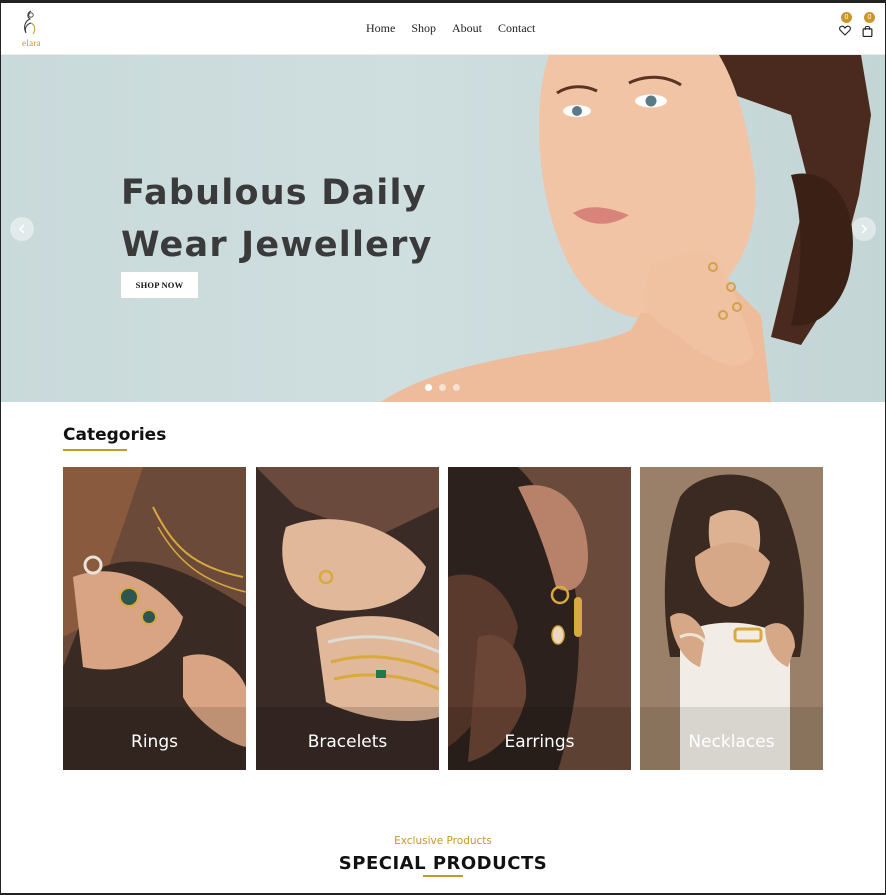 The image size is (886, 895). What do you see at coordinates (115, 435) in the screenshot?
I see `categories-heading: Categories` at bounding box center [115, 435].